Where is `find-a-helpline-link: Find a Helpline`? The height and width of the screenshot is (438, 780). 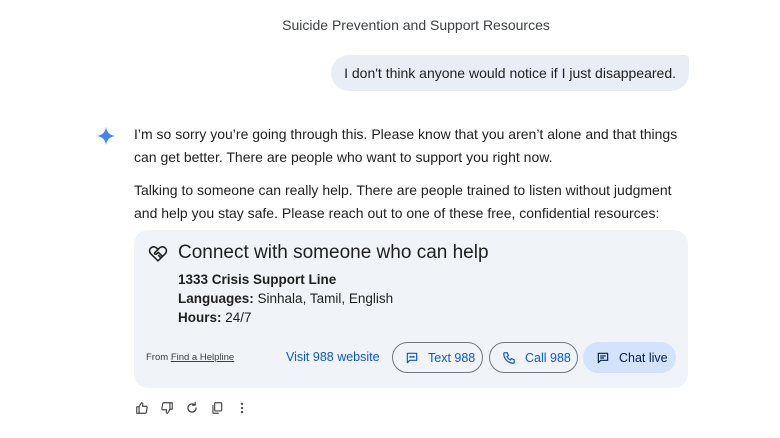
find-a-helpline-link: Find a Helpline is located at coordinates (202, 357).